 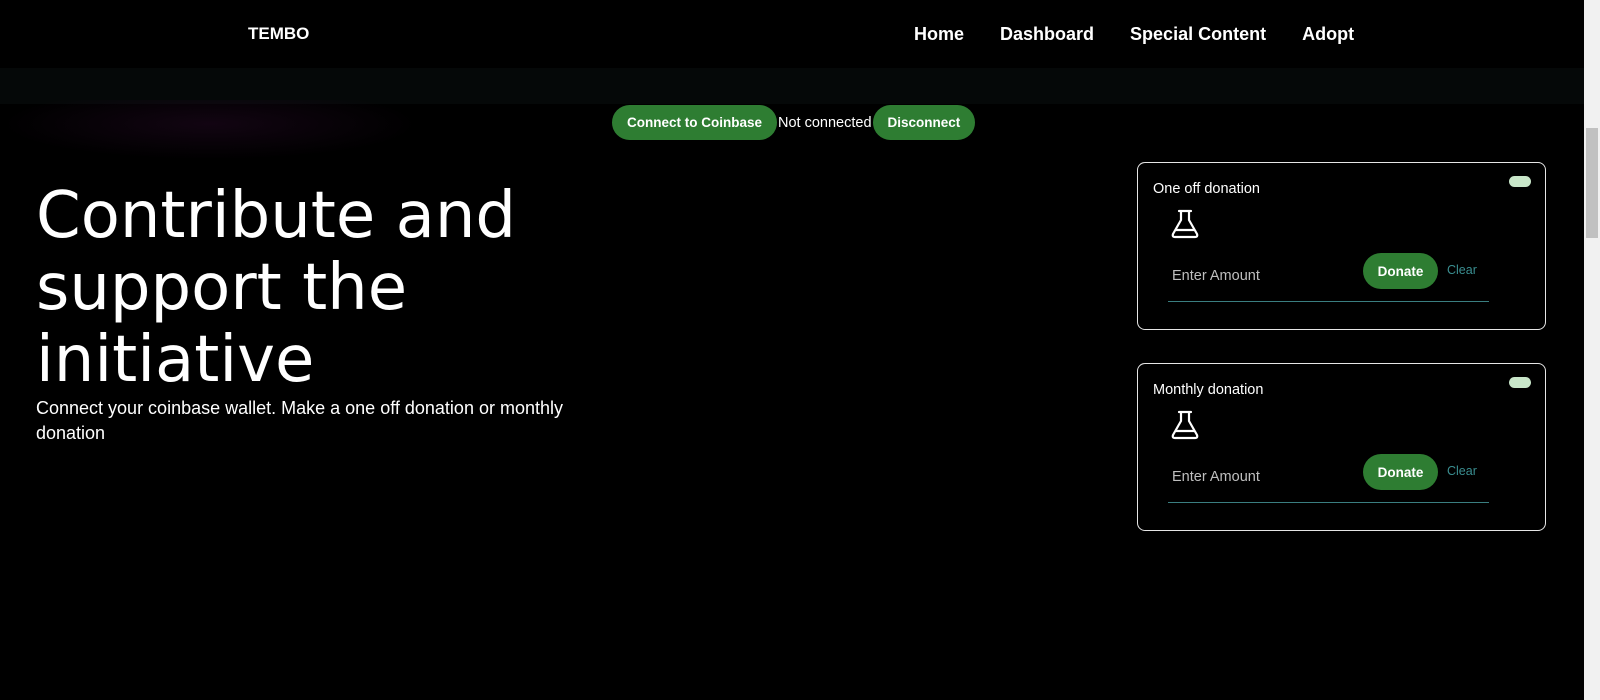 I want to click on sub-header-bar, so click(x=792, y=86).